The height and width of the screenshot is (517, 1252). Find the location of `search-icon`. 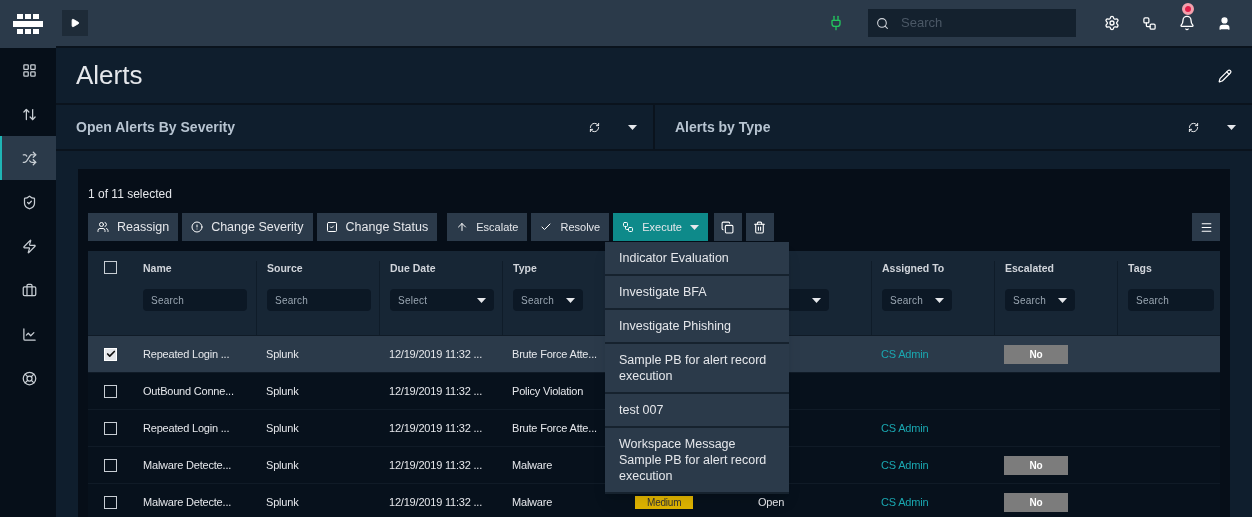

search-icon is located at coordinates (882, 23).